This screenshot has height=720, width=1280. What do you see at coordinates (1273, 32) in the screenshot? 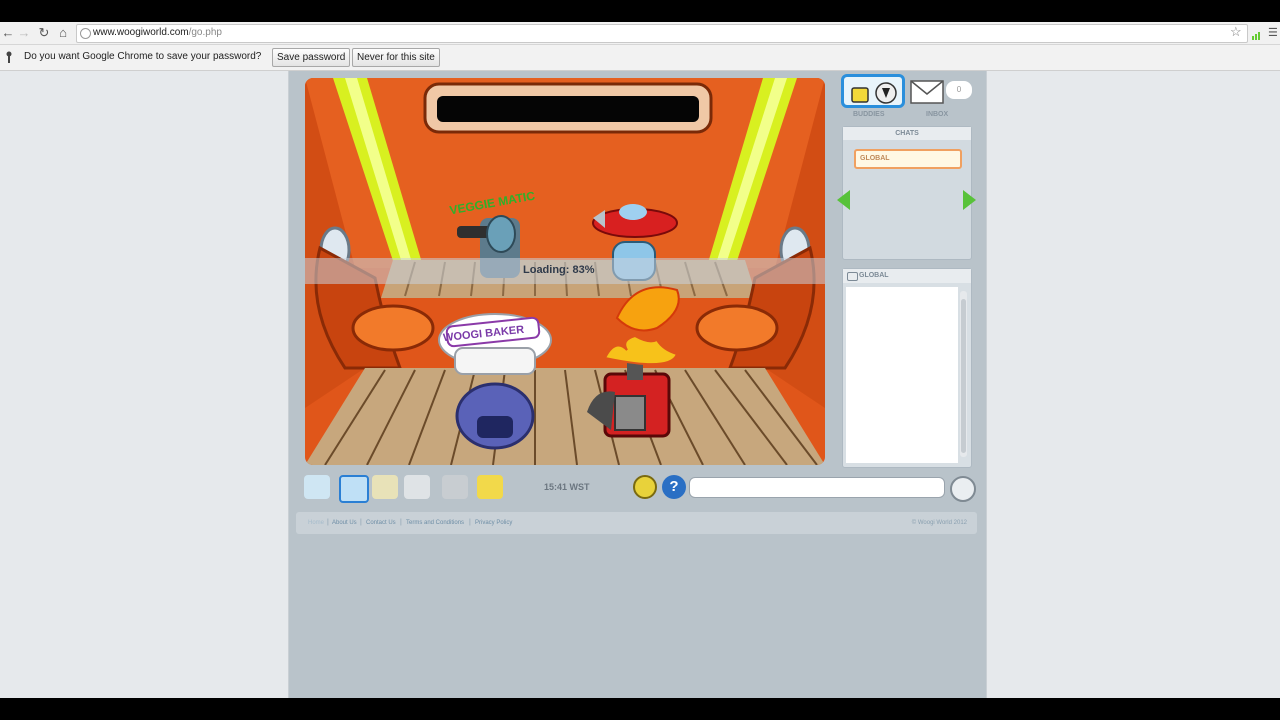
I see `menu-icon: ☰` at bounding box center [1273, 32].